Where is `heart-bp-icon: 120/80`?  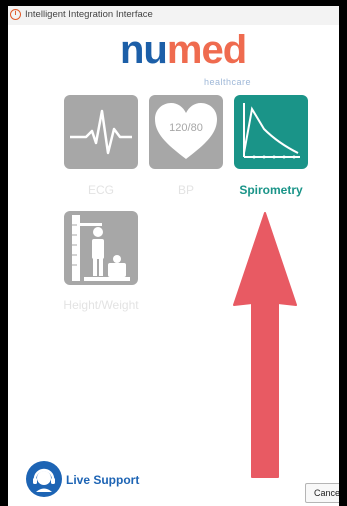
heart-bp-icon: 120/80 is located at coordinates (186, 131).